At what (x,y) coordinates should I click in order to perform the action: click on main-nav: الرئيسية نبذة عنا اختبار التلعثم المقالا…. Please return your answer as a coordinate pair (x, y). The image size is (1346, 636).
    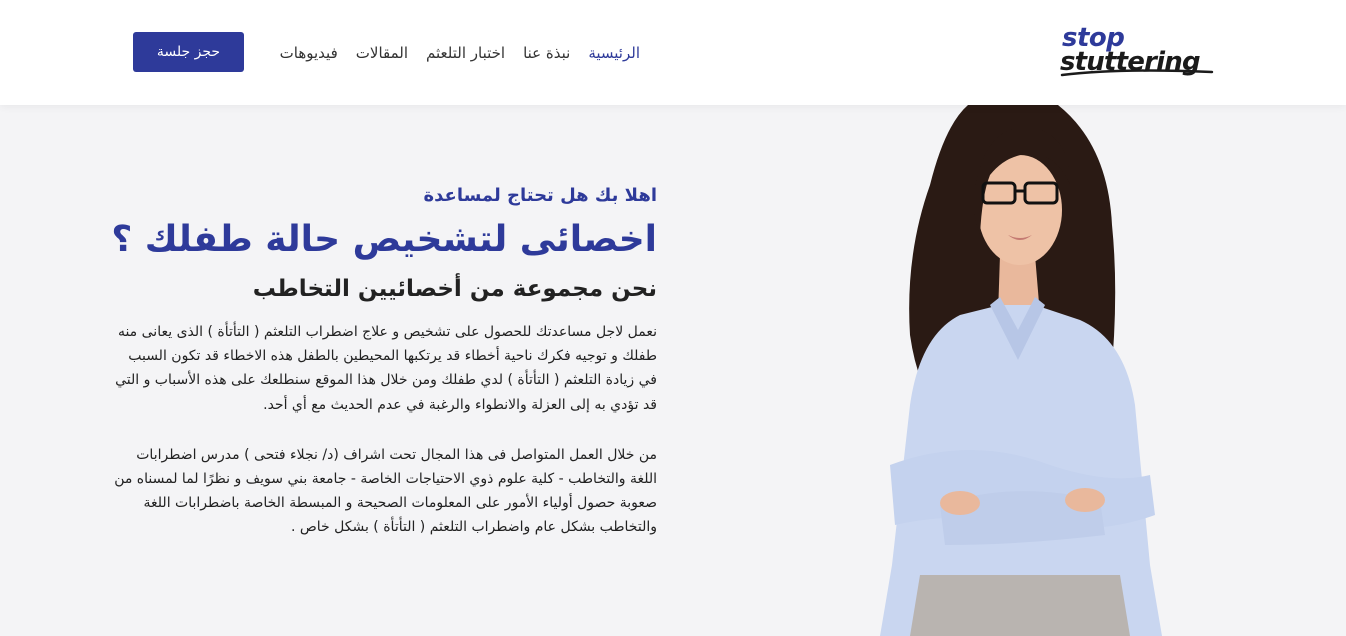
    Looking at the image, I should click on (460, 53).